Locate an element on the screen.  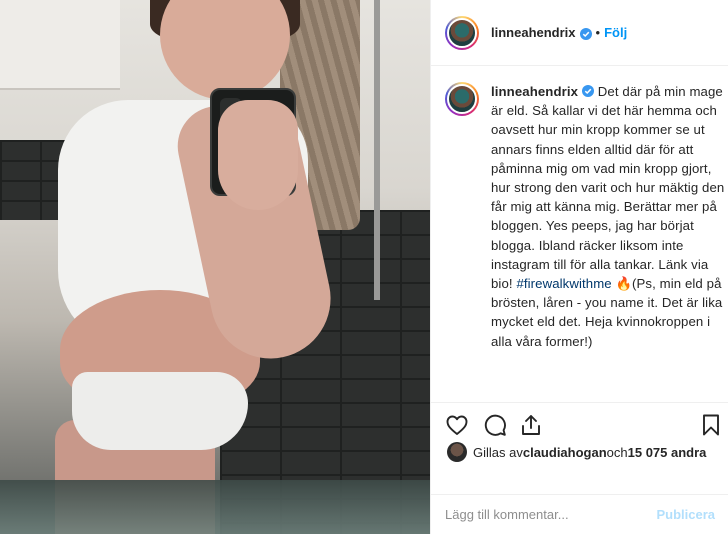
post-comment-button: Publicera is located at coordinates (685, 514).